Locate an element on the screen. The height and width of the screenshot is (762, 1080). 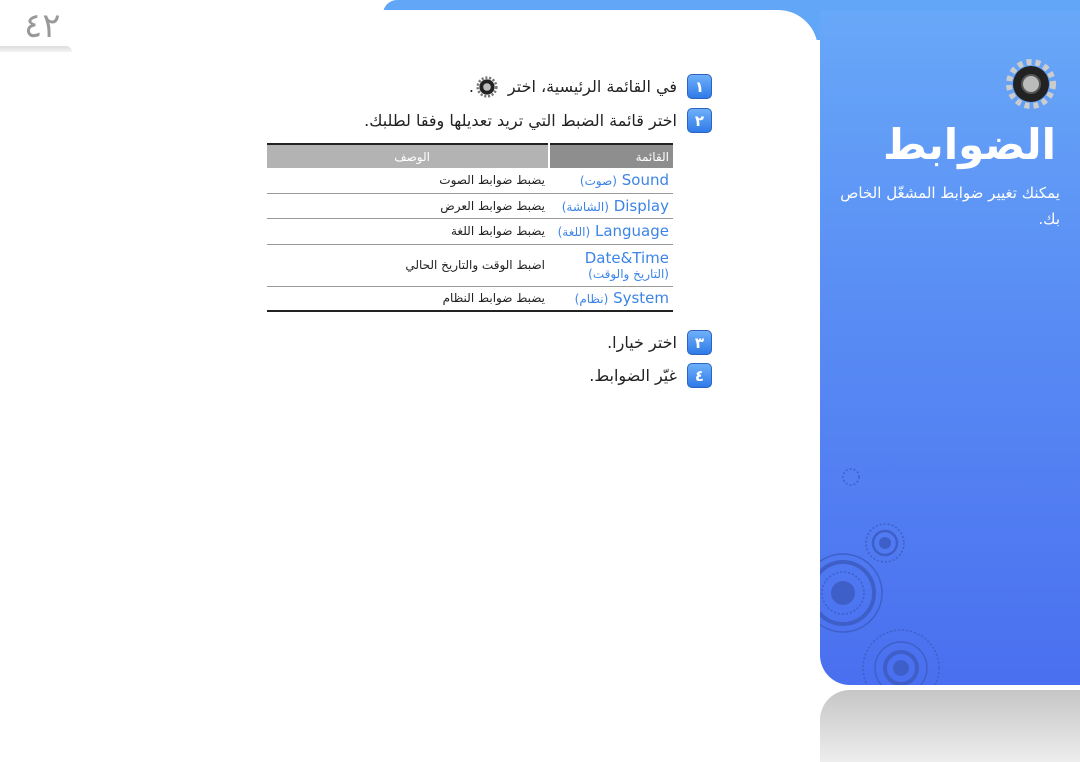
step-suffix: . is located at coordinates (471, 86).